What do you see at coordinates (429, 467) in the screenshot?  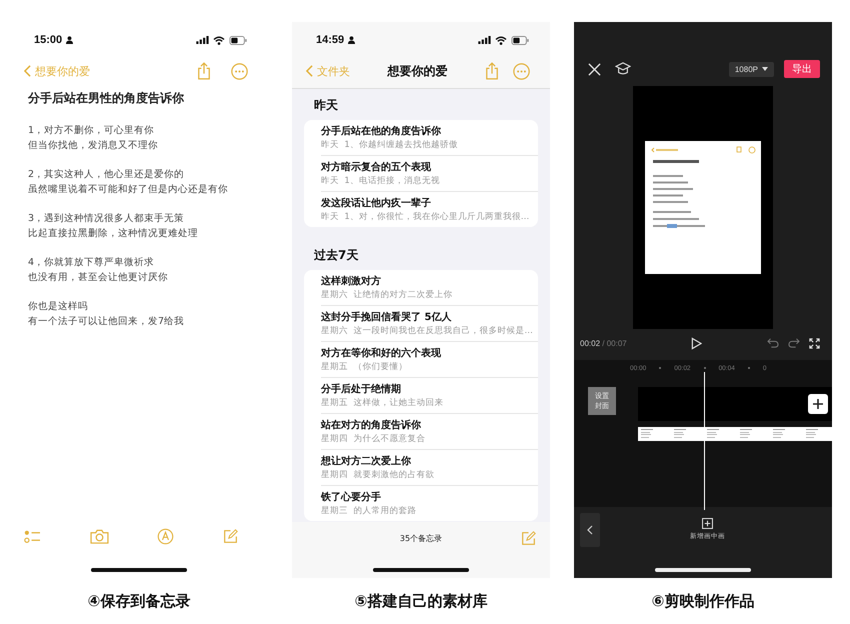 I see `note-row: 想让对方二次爱上你 星期四 就要刺激他的占有欲` at bounding box center [429, 467].